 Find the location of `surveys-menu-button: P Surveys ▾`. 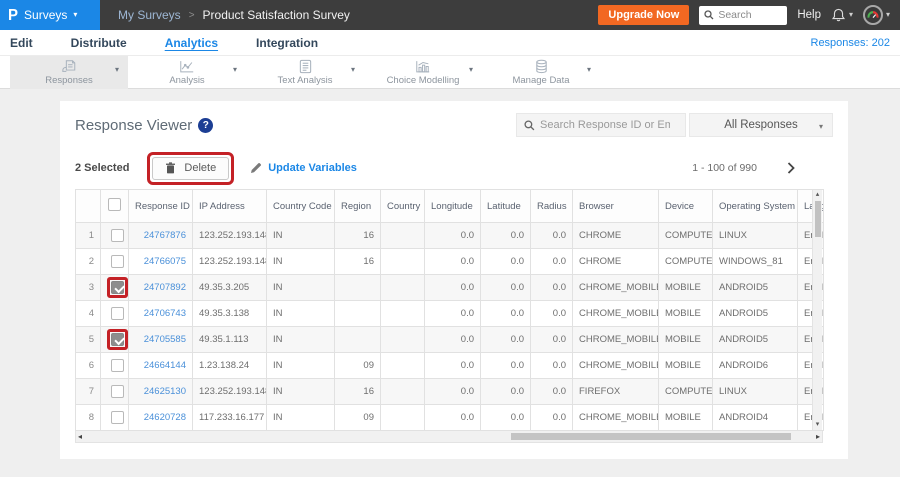

surveys-menu-button: P Surveys ▾ is located at coordinates (50, 15).